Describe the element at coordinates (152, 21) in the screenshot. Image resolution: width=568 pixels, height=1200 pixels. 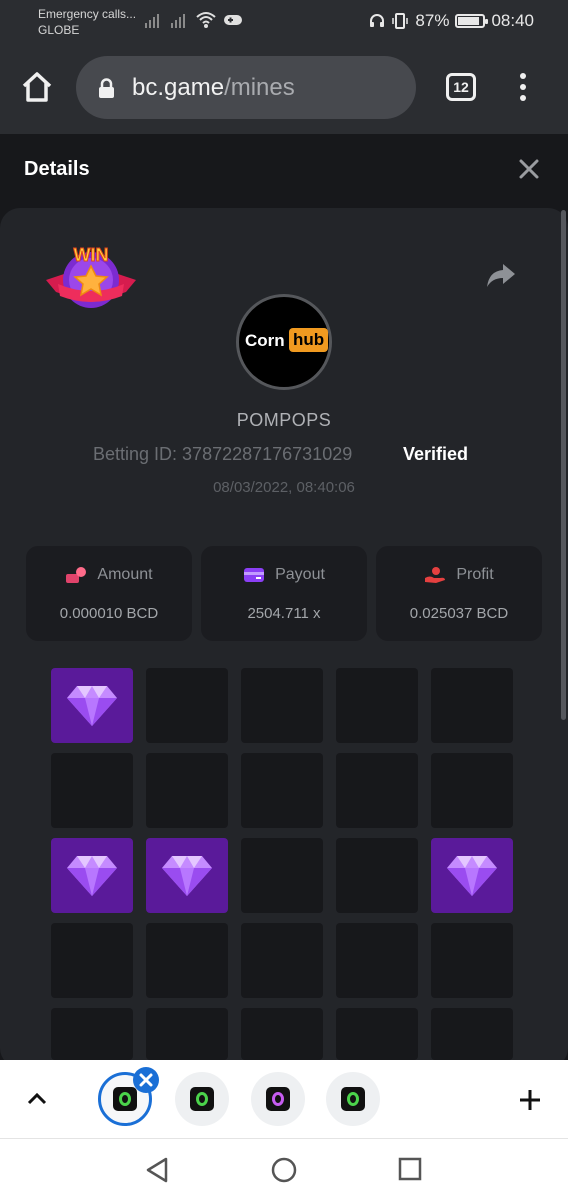
I see `signal-icon` at that location.